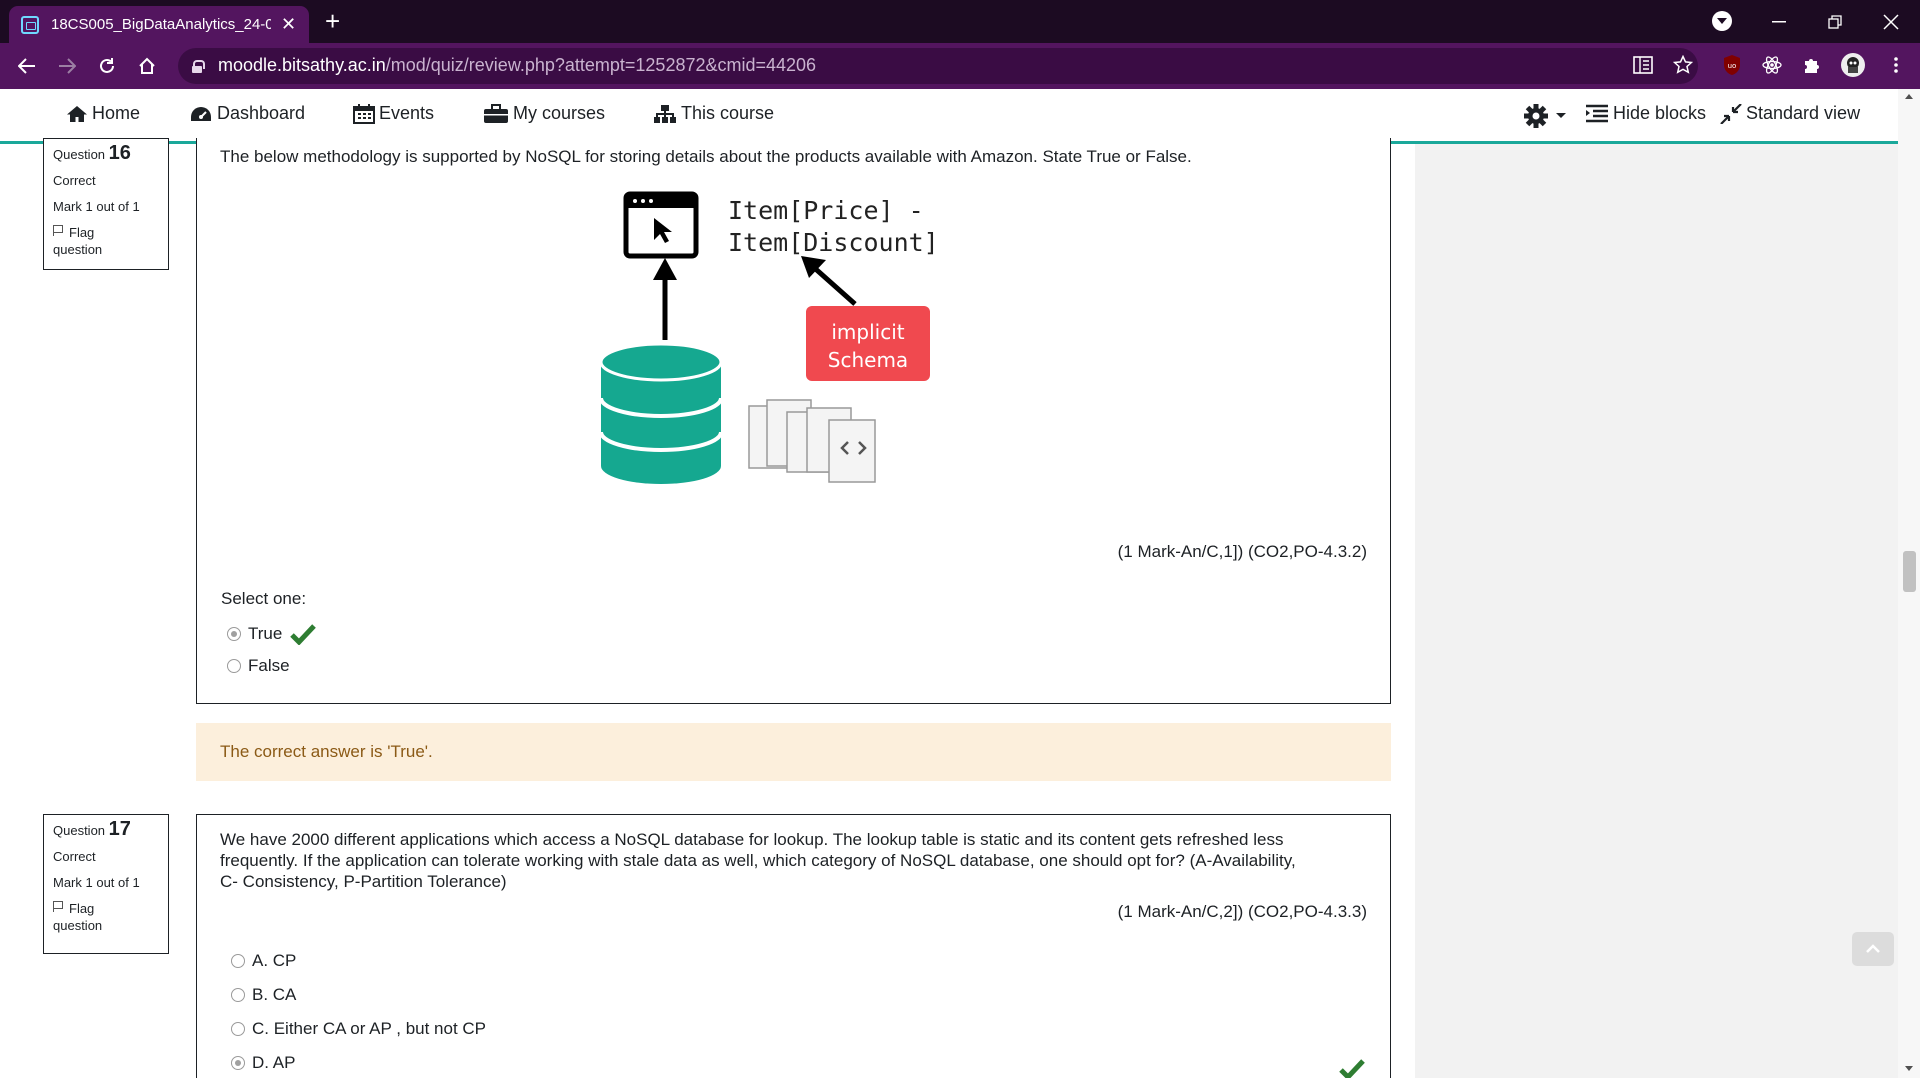  I want to click on question-mark: Mark 1 out of 1, so click(96, 206).